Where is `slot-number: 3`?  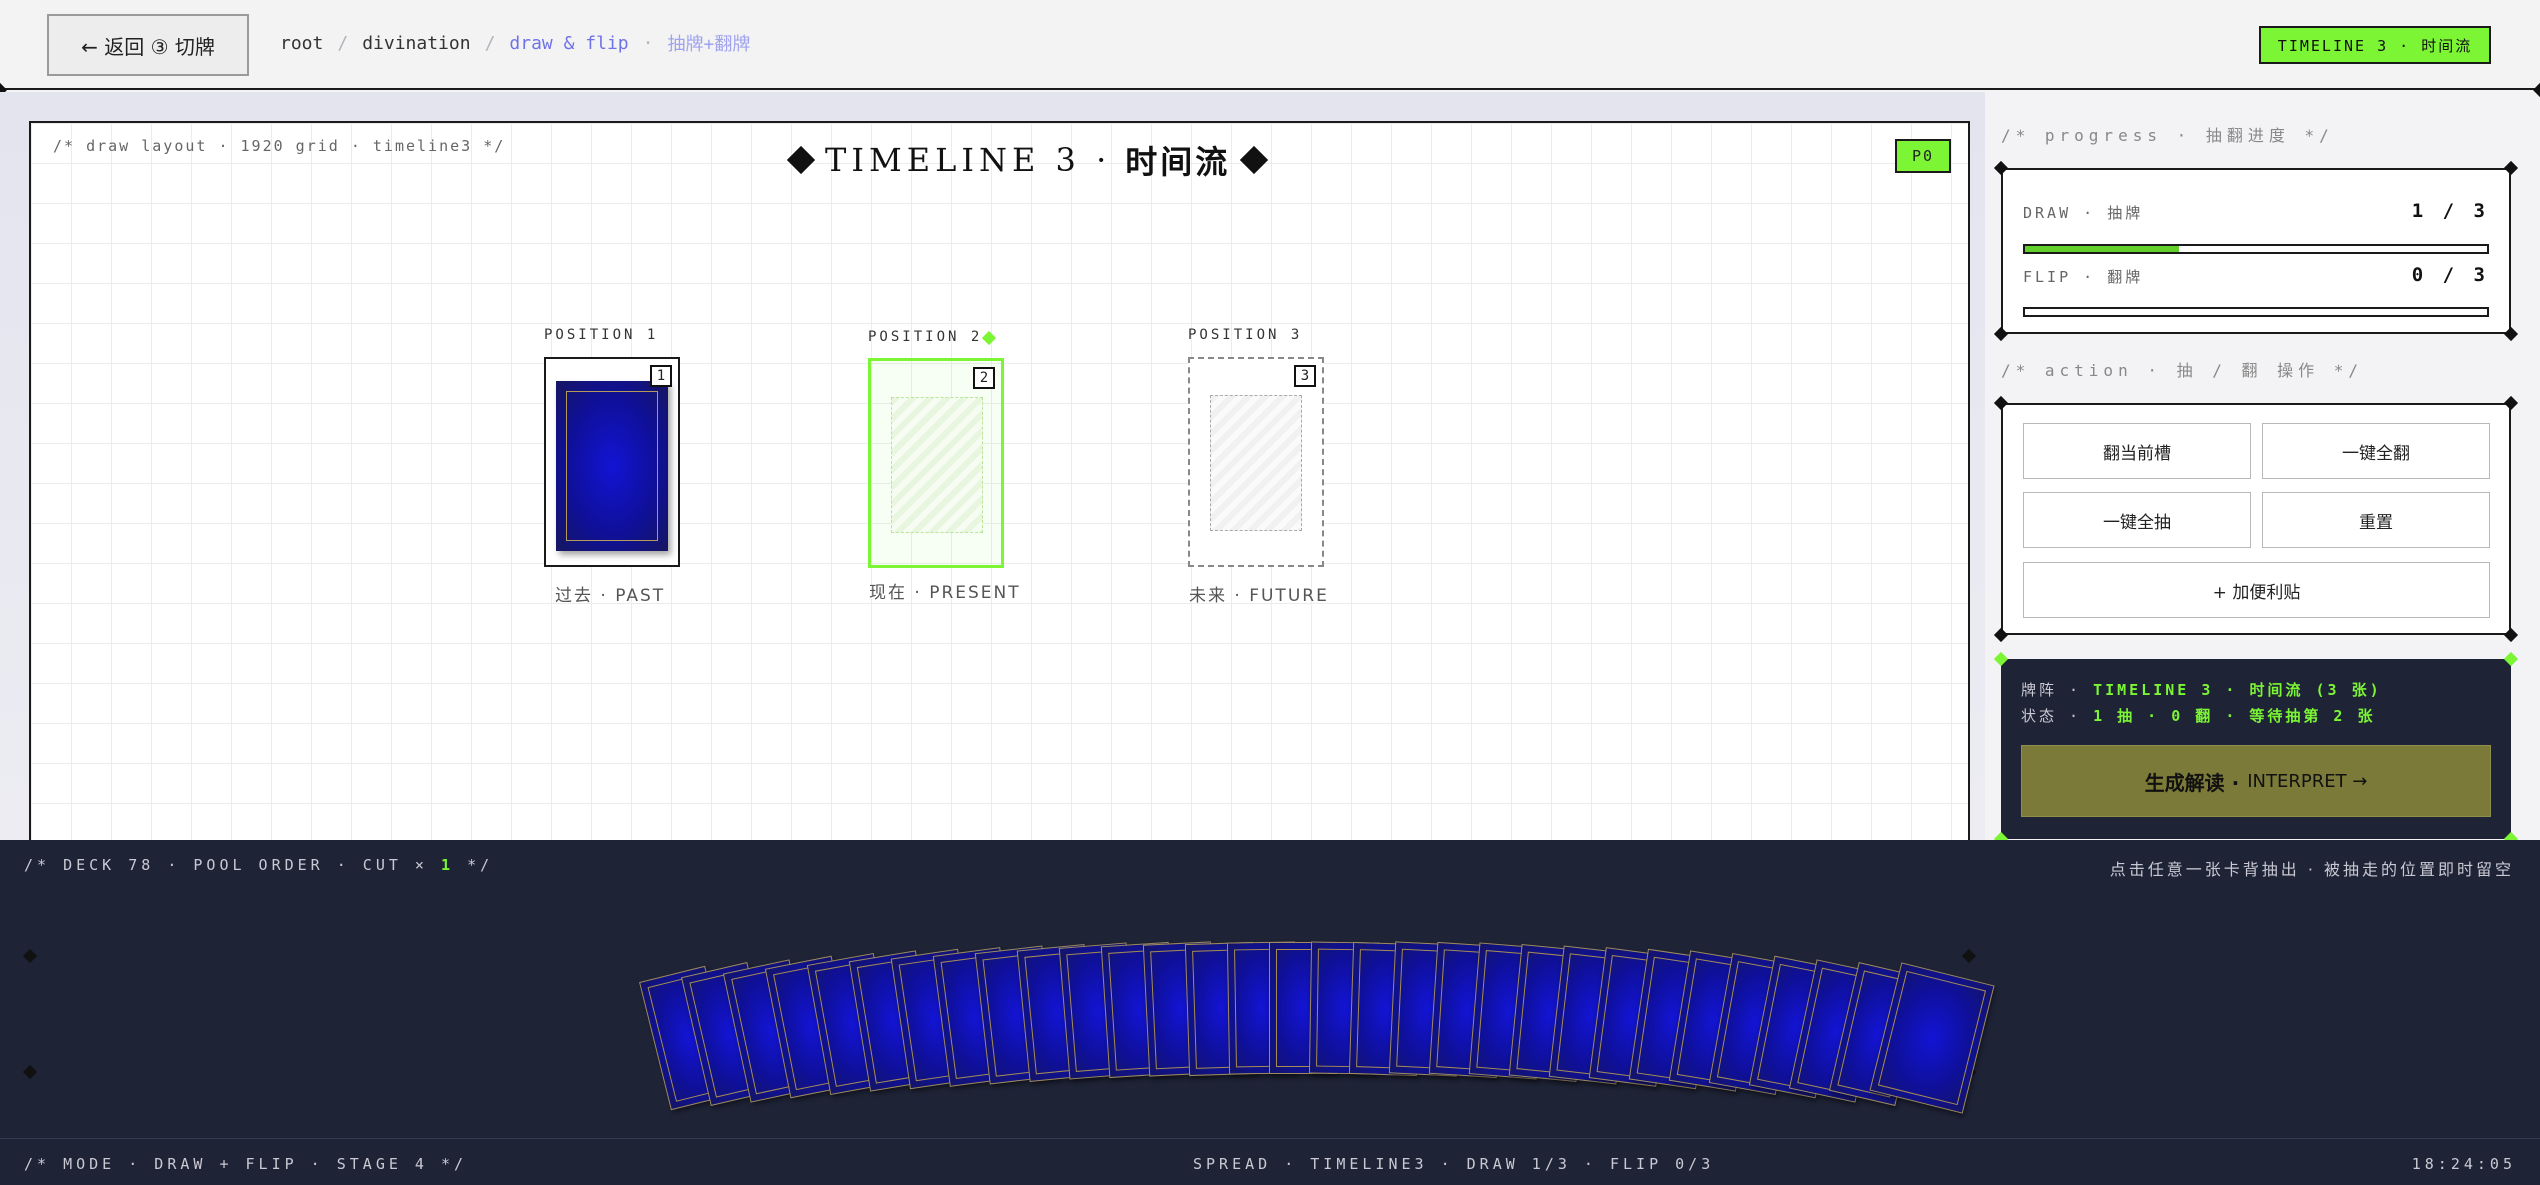
slot-number: 3 is located at coordinates (1305, 376).